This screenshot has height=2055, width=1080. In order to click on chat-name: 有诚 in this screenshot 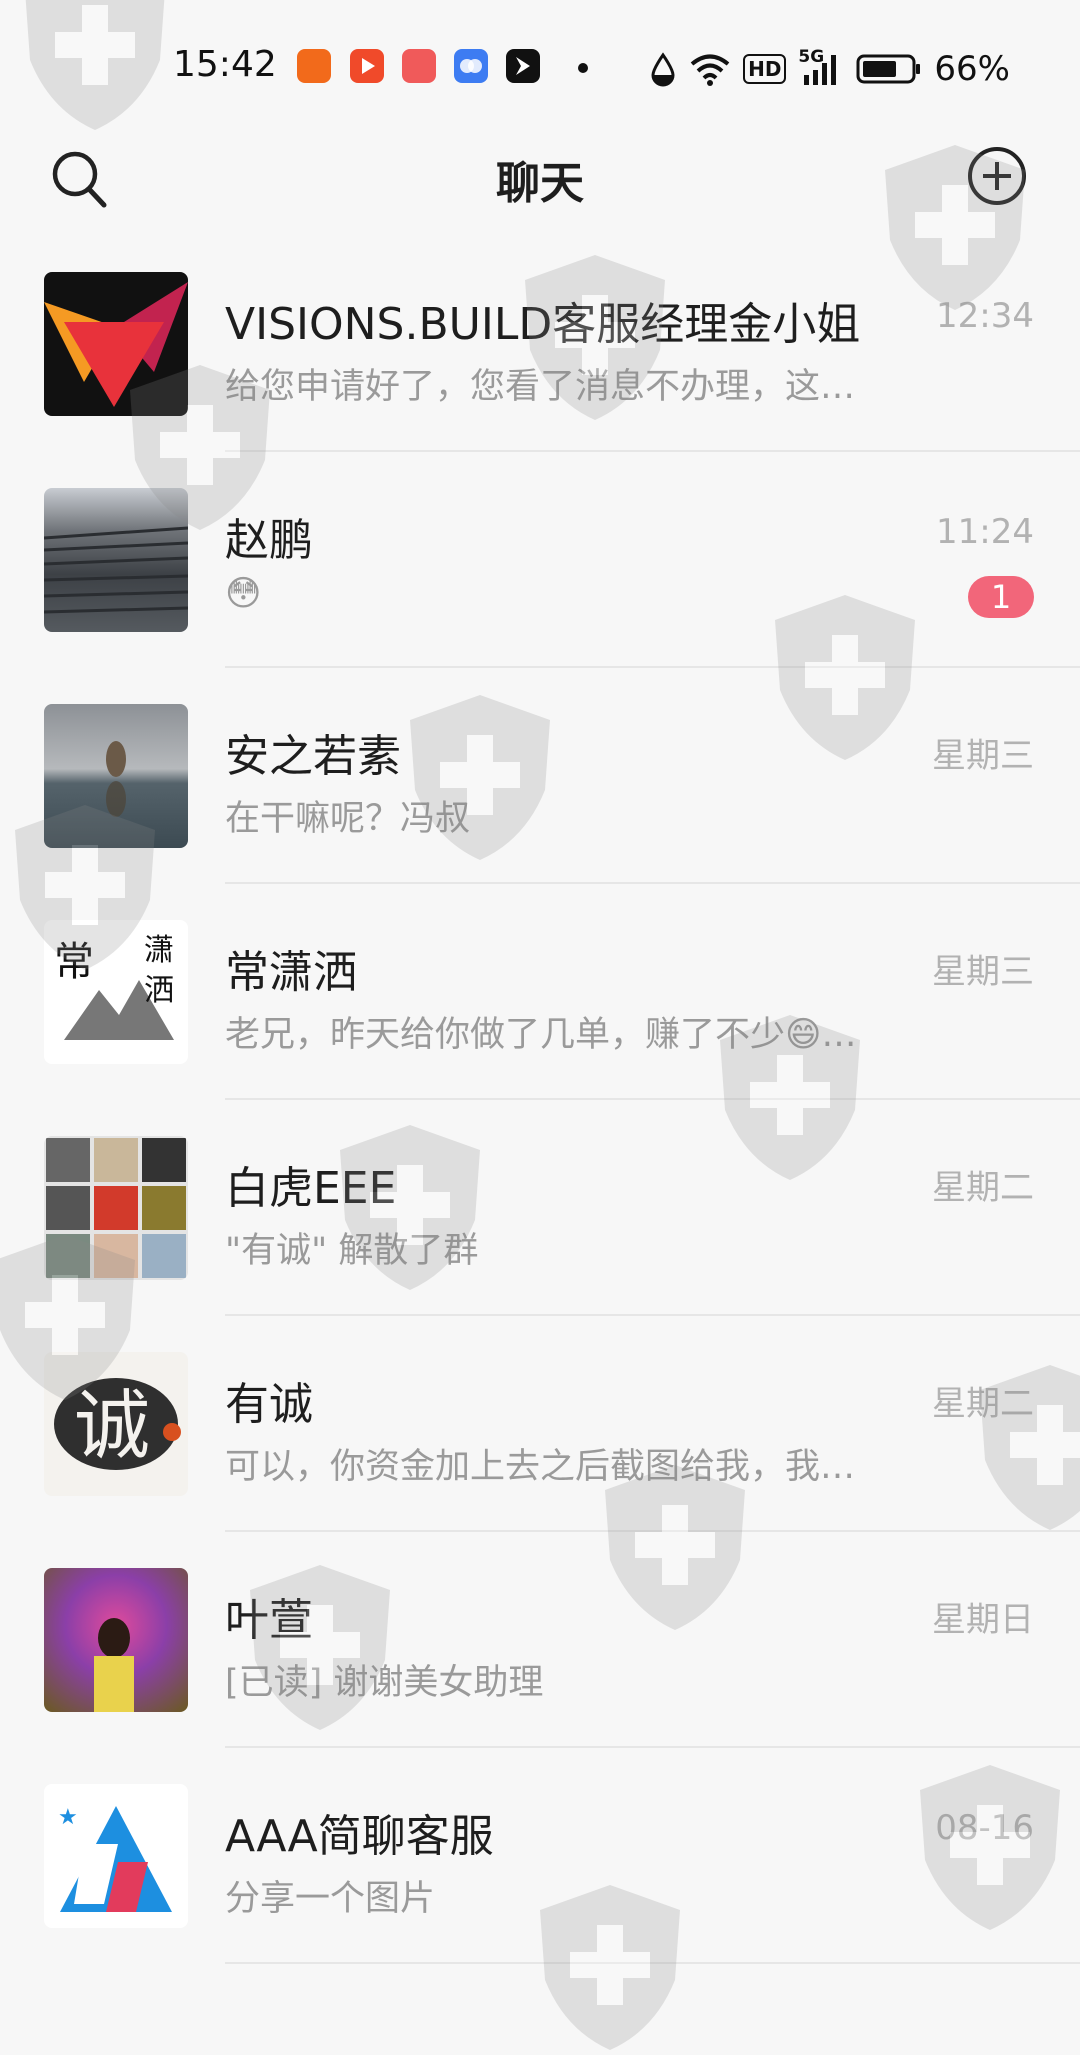, I will do `click(269, 1404)`.